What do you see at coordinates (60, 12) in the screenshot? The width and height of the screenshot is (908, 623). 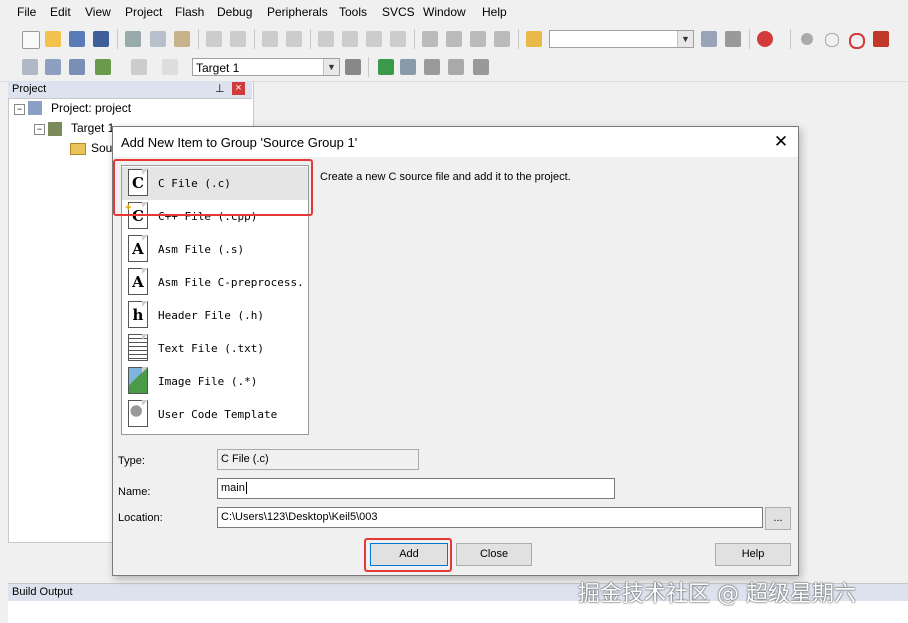 I see `menu-edit: Edit` at bounding box center [60, 12].